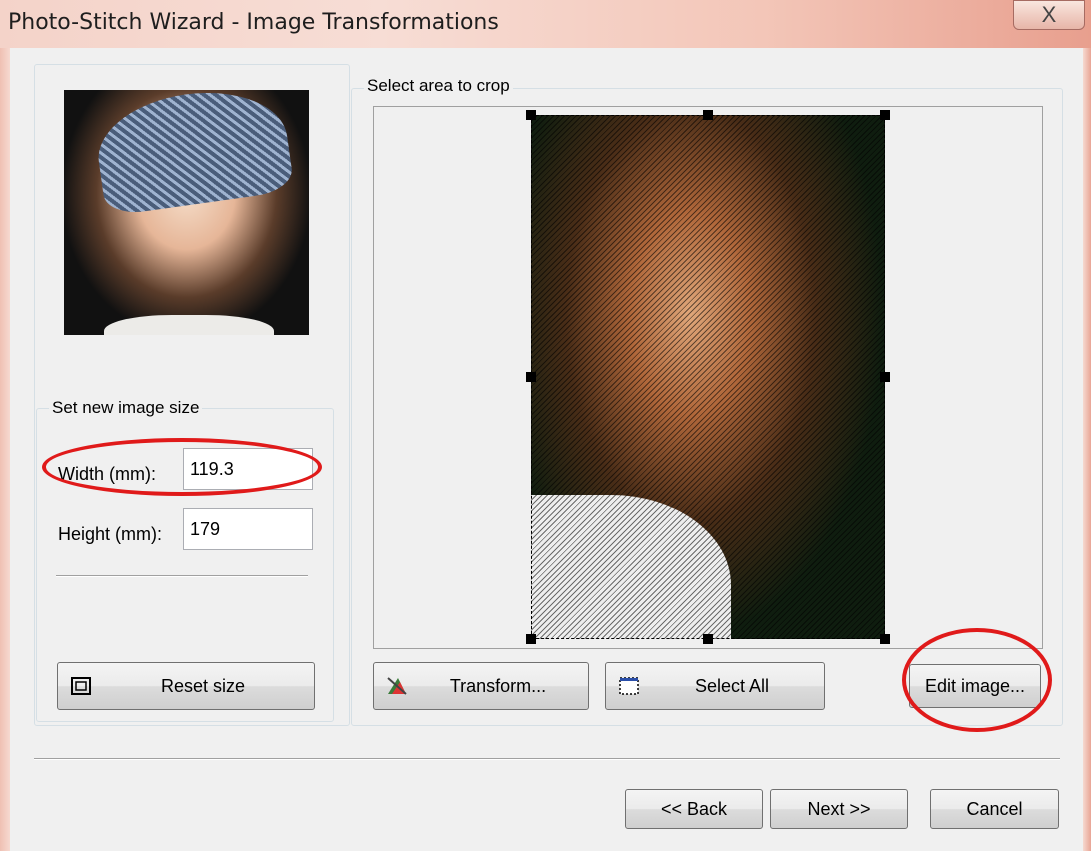  Describe the element at coordinates (531, 377) in the screenshot. I see `crop-handle-left` at that location.